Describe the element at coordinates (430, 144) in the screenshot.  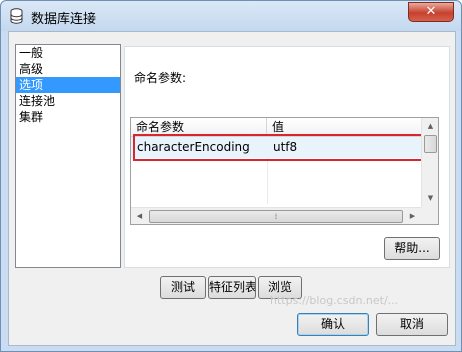
I see `vertical-scroll-thumb` at that location.